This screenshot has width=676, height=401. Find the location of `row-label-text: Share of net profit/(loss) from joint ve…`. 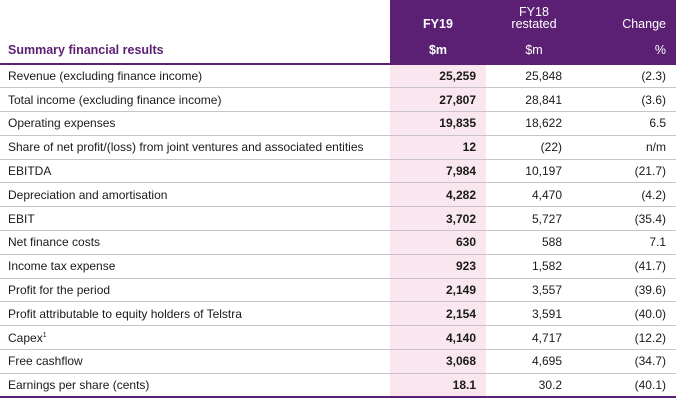

row-label-text: Share of net profit/(loss) from joint ve… is located at coordinates (186, 147).